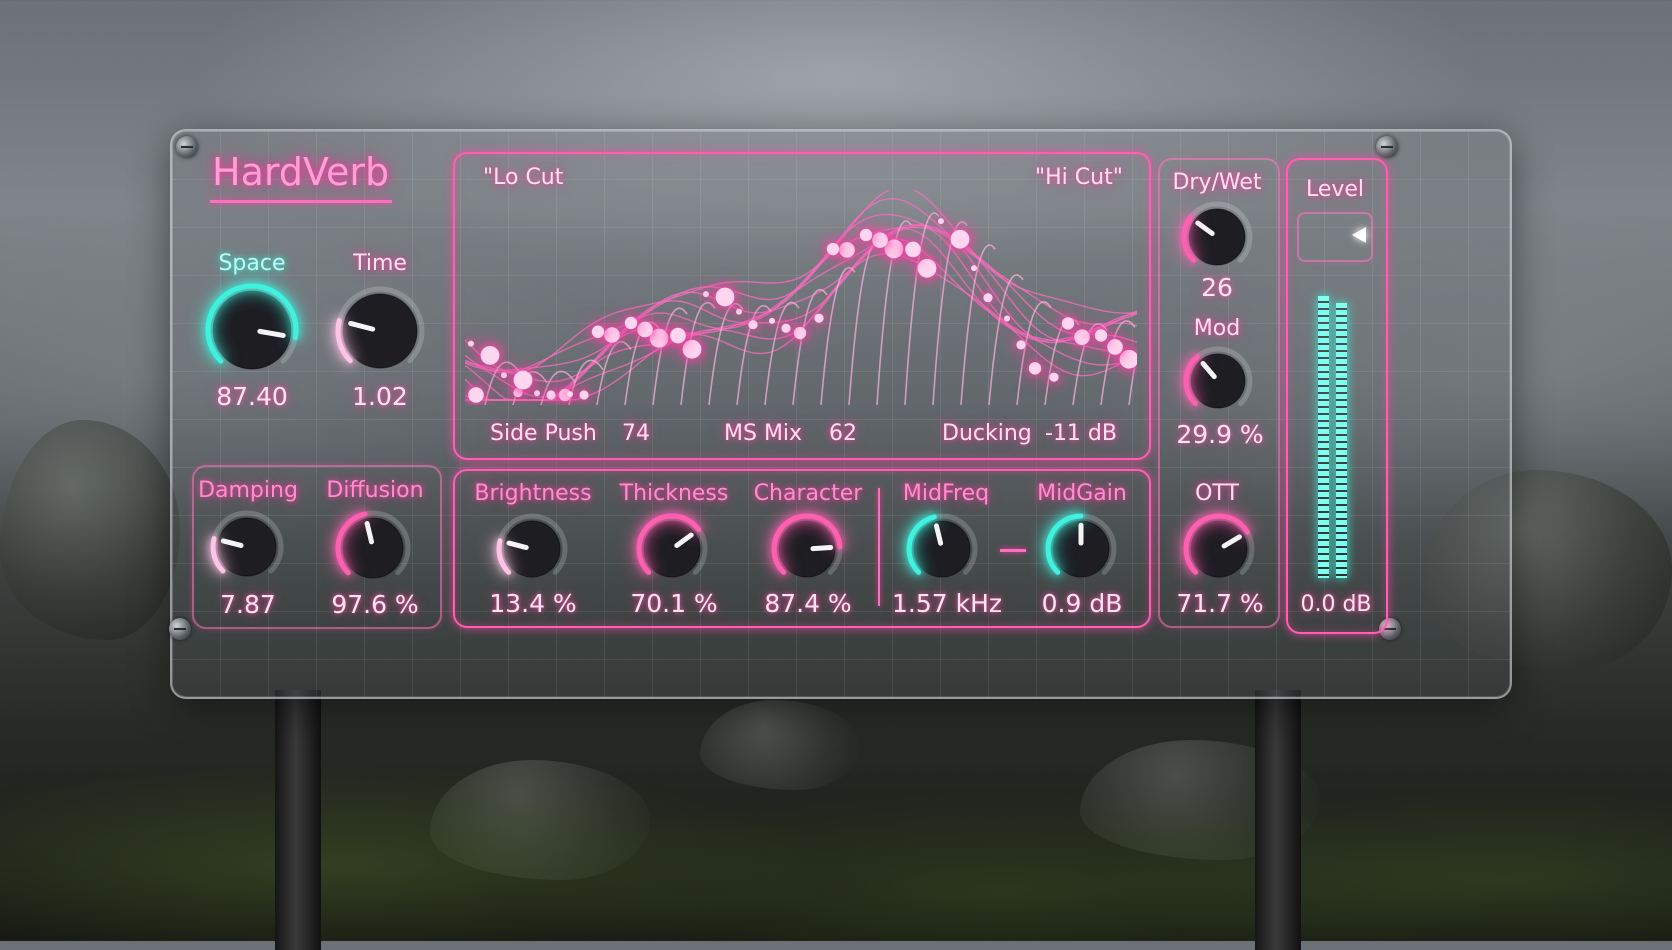 This screenshot has height=950, width=1672. Describe the element at coordinates (987, 433) in the screenshot. I see `ducking-label: Ducking` at that location.